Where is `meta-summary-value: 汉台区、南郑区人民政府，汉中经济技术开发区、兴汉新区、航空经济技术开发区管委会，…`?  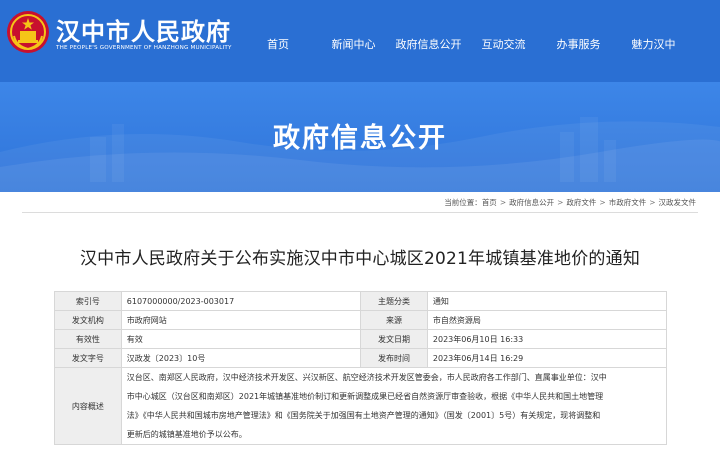
meta-summary-value: 汉台区、南郑区人民政府，汉中经济技术开发区、兴汉新区、航空经济技术开发区管委会，… is located at coordinates (394, 406).